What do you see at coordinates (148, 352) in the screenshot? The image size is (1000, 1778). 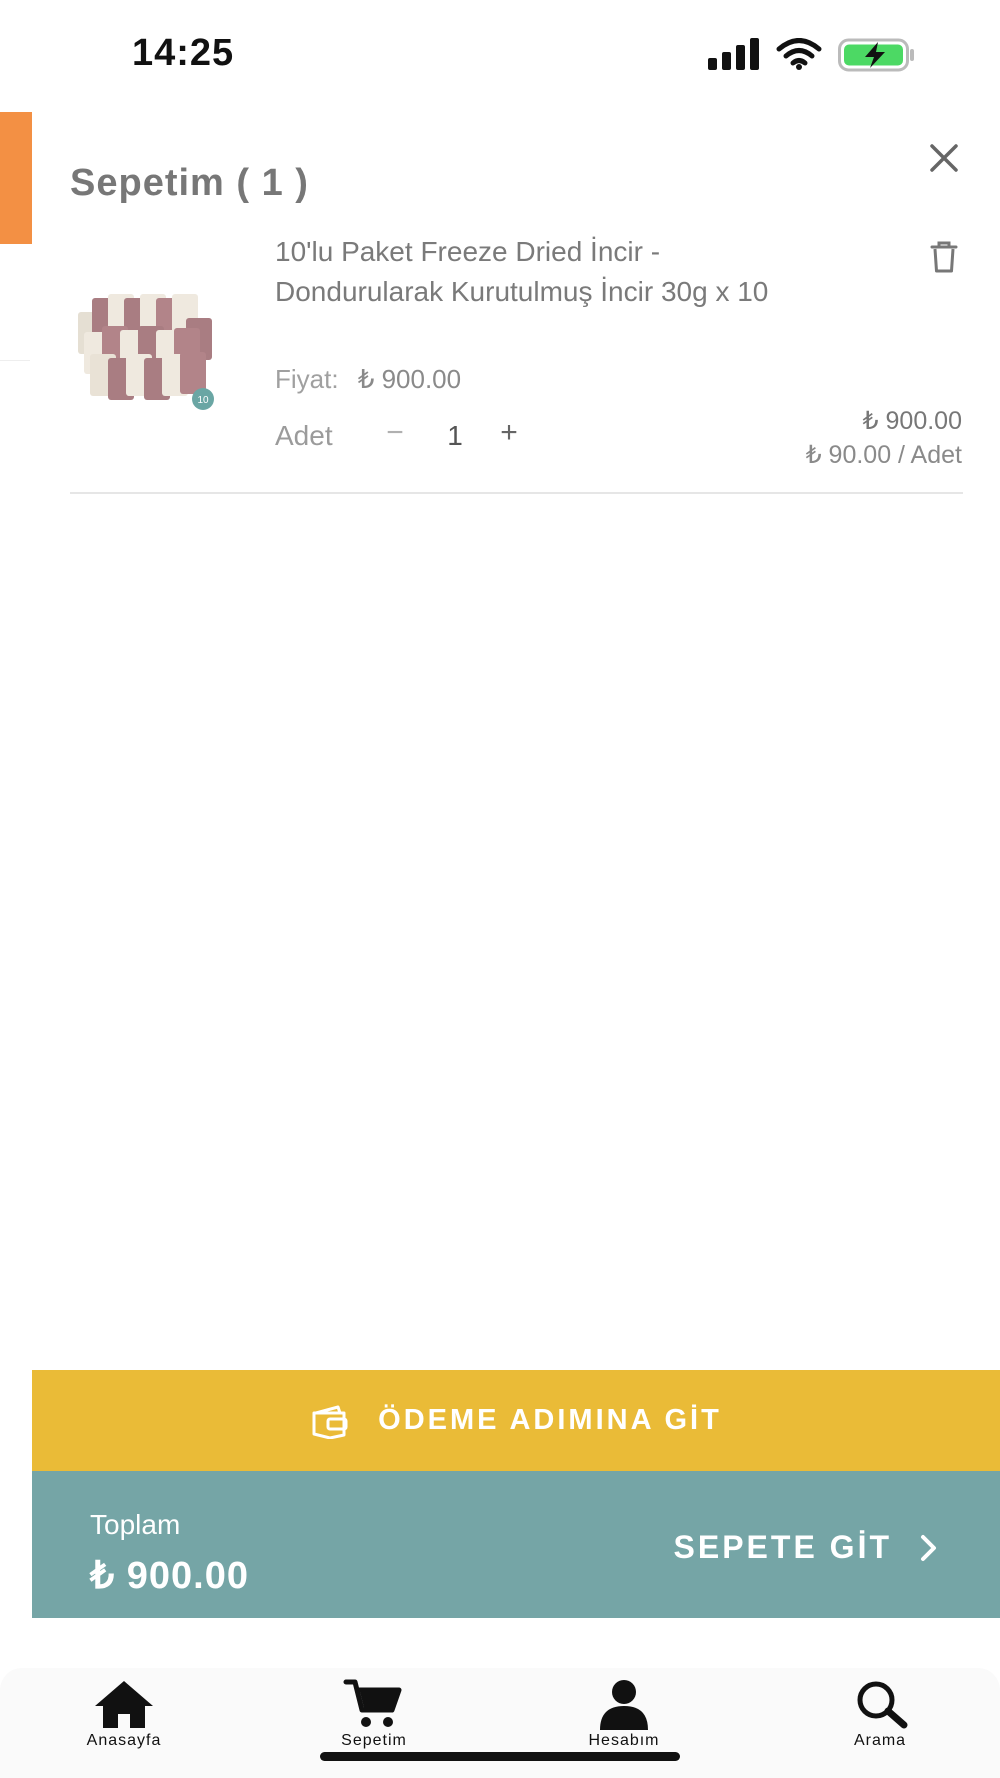 I see `product-image: 10` at bounding box center [148, 352].